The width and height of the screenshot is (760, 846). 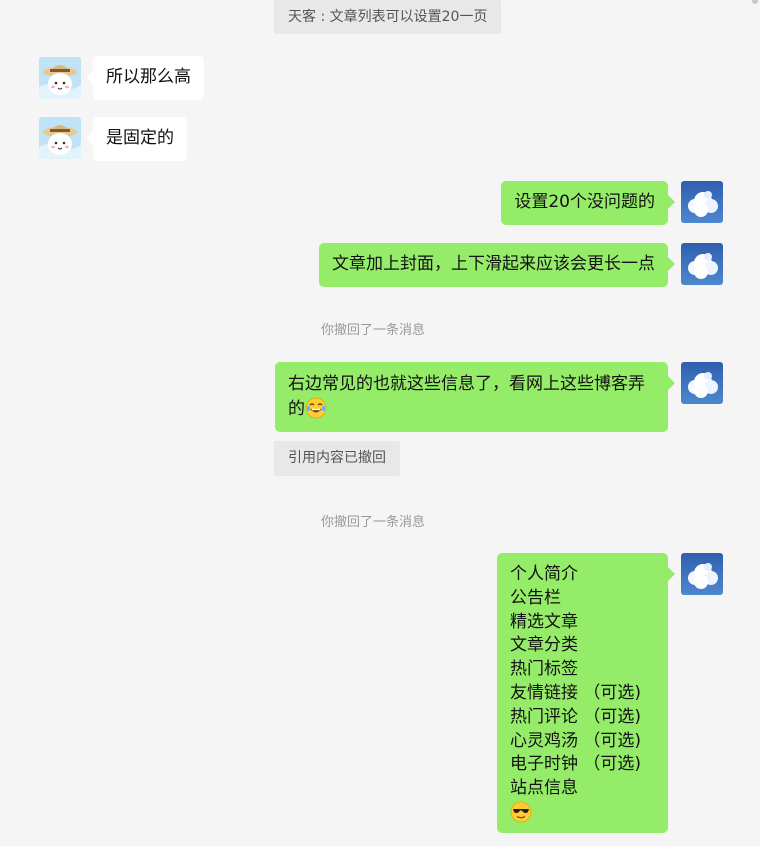 I want to click on incoming-message-bubble: 所以那么高, so click(x=145, y=78).